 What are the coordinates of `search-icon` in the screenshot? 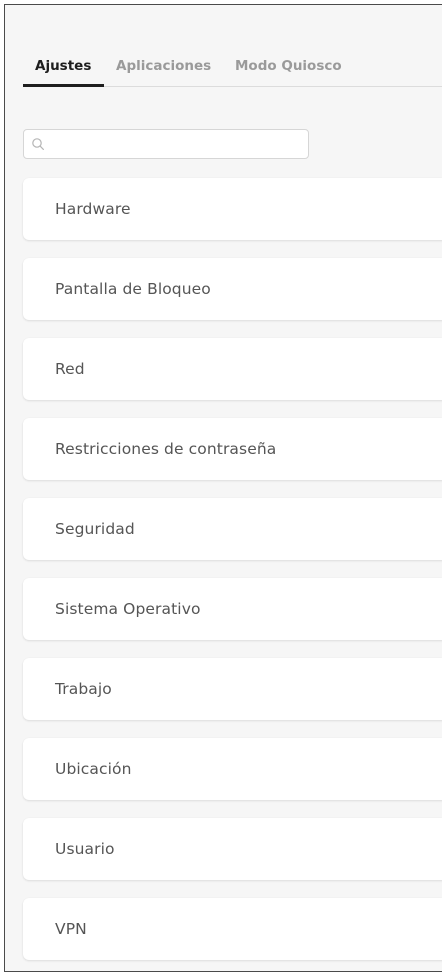 It's located at (38, 144).